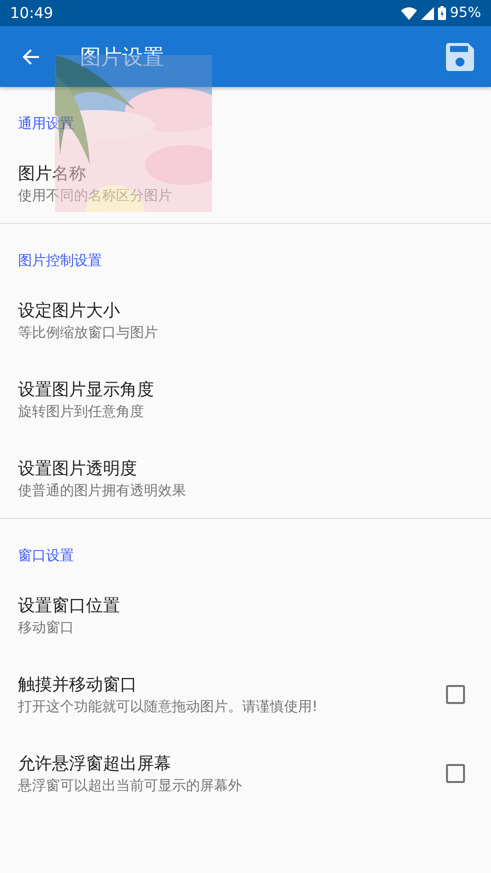 The height and width of the screenshot is (873, 491). What do you see at coordinates (130, 786) in the screenshot?
I see `item-summary: 悬浮窗可以超出当前可显示的屏幕外` at bounding box center [130, 786].